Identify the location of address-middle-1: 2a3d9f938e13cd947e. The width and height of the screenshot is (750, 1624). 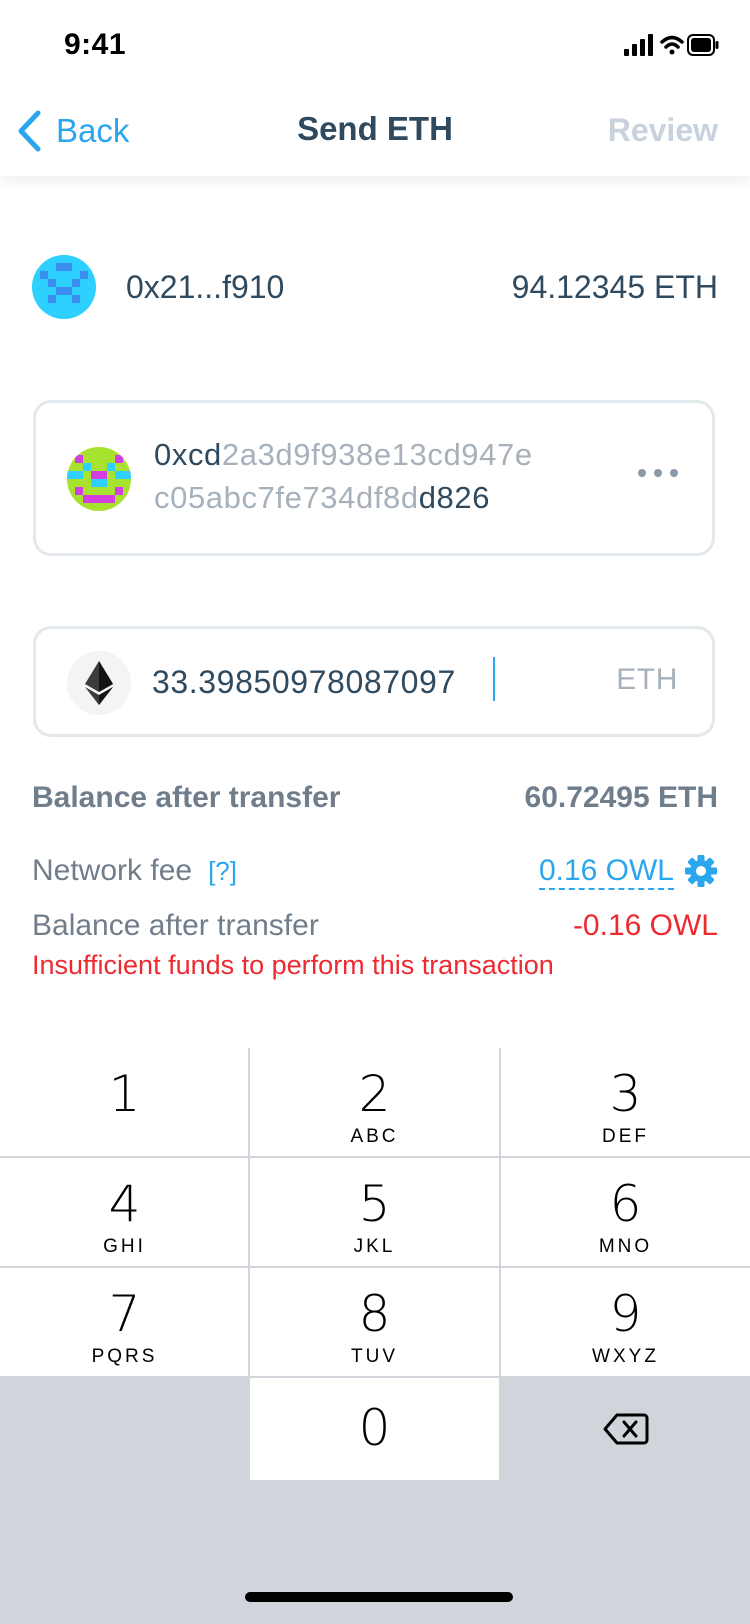
(377, 454).